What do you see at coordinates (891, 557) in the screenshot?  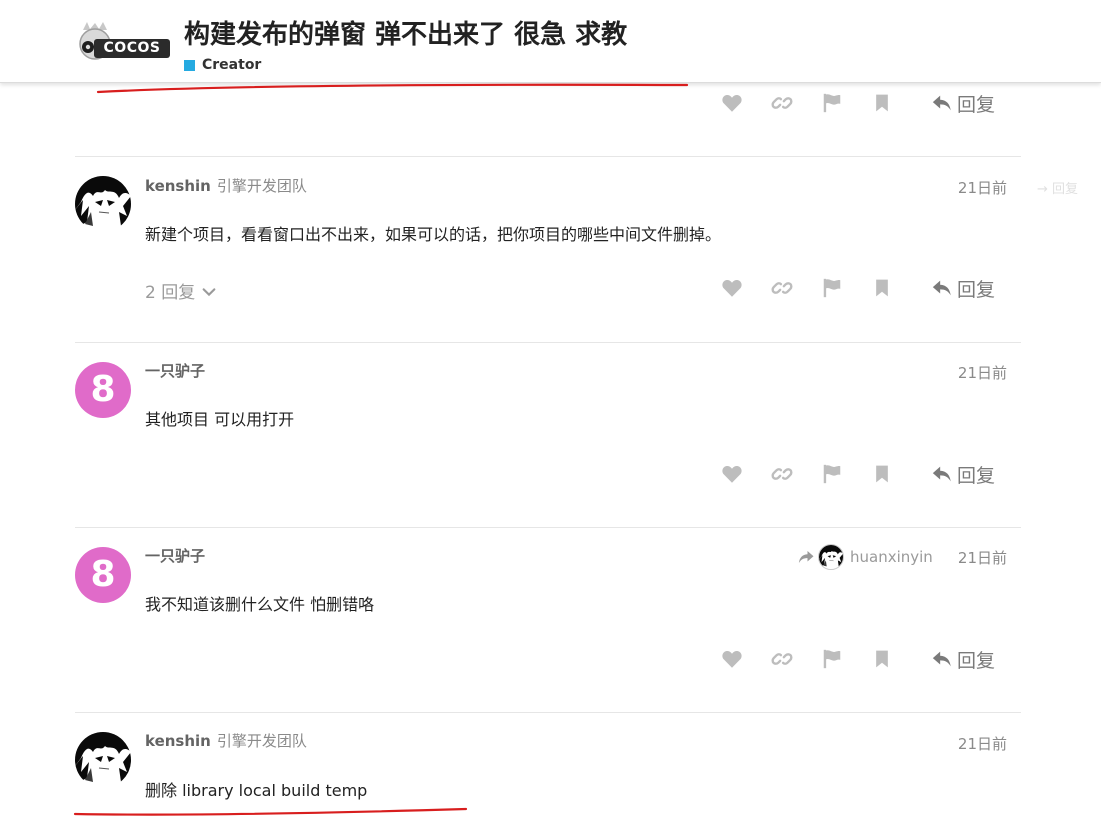 I see `reply-to-username: huanxinyin` at bounding box center [891, 557].